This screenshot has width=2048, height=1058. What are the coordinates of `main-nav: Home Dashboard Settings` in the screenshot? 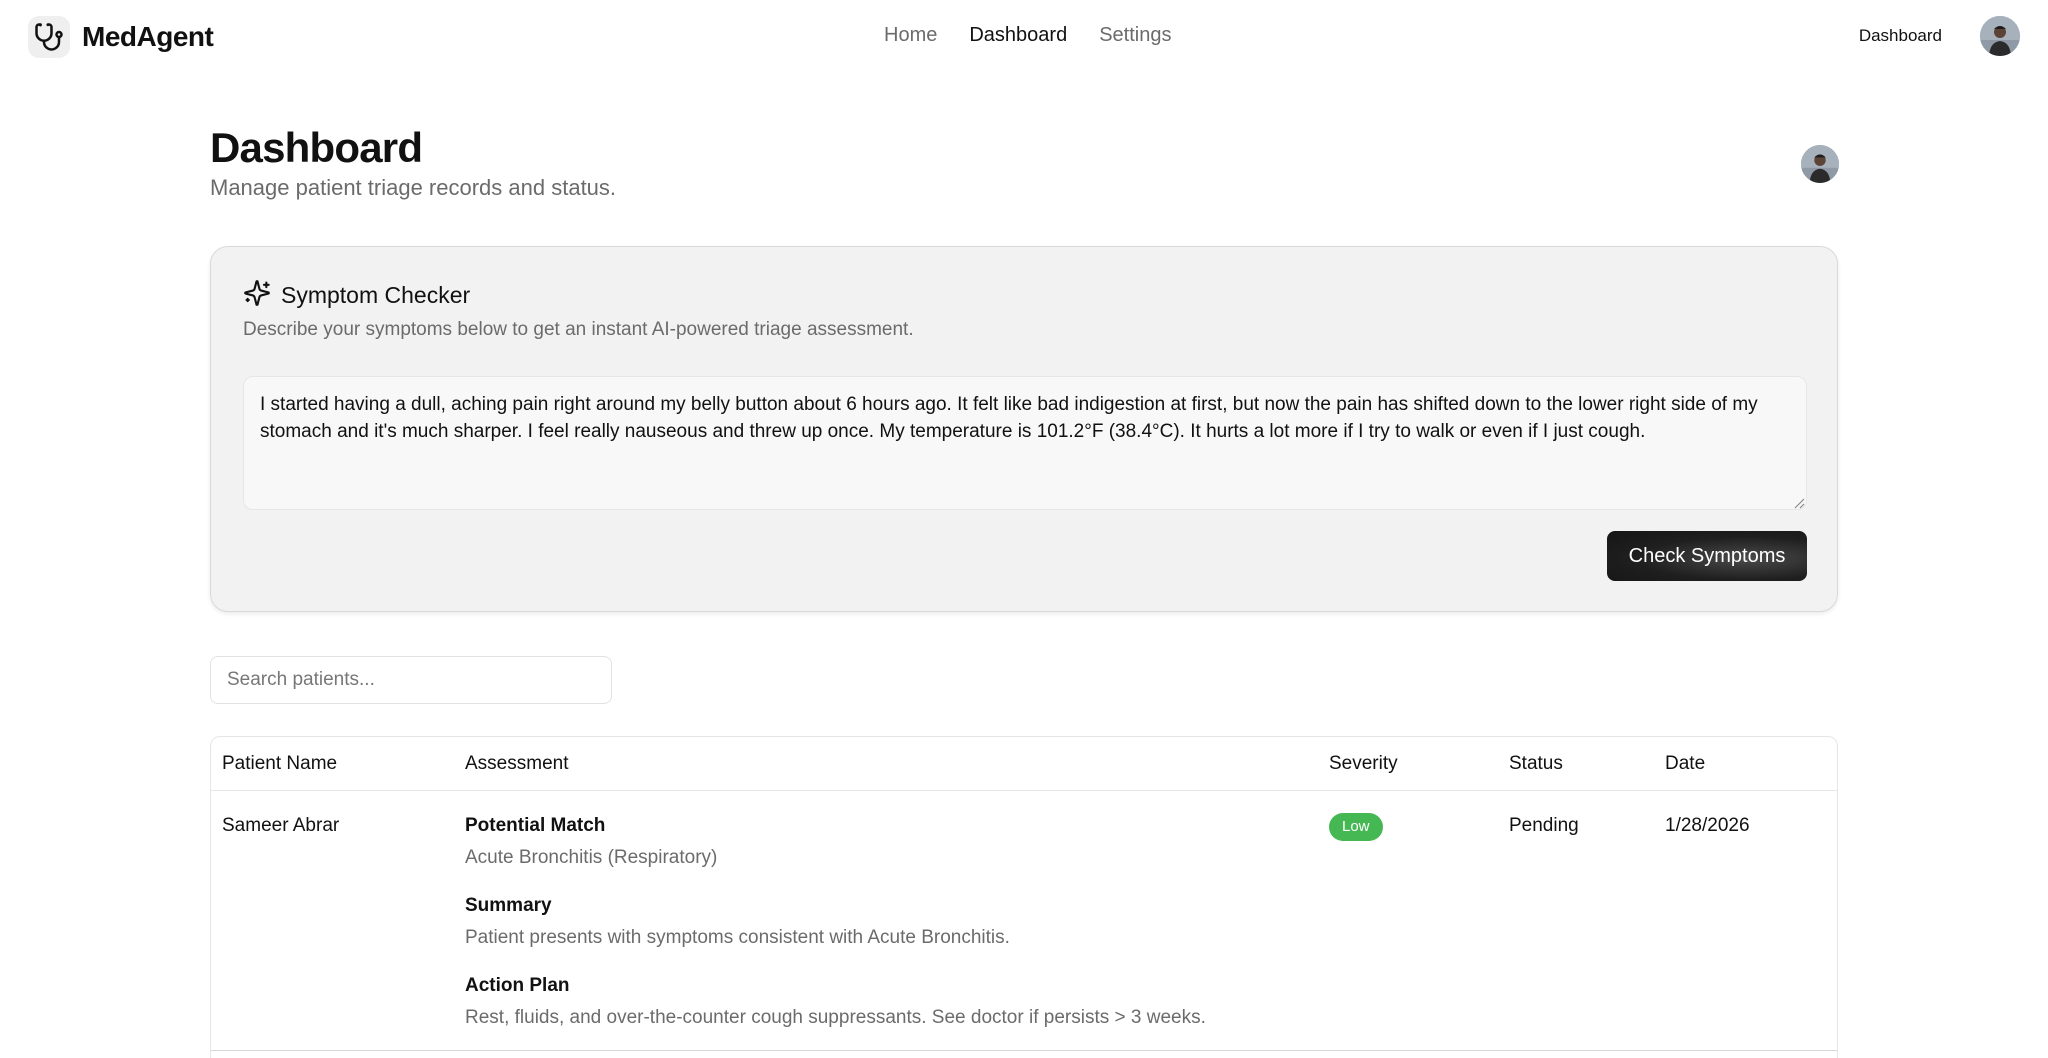 It's located at (1027, 35).